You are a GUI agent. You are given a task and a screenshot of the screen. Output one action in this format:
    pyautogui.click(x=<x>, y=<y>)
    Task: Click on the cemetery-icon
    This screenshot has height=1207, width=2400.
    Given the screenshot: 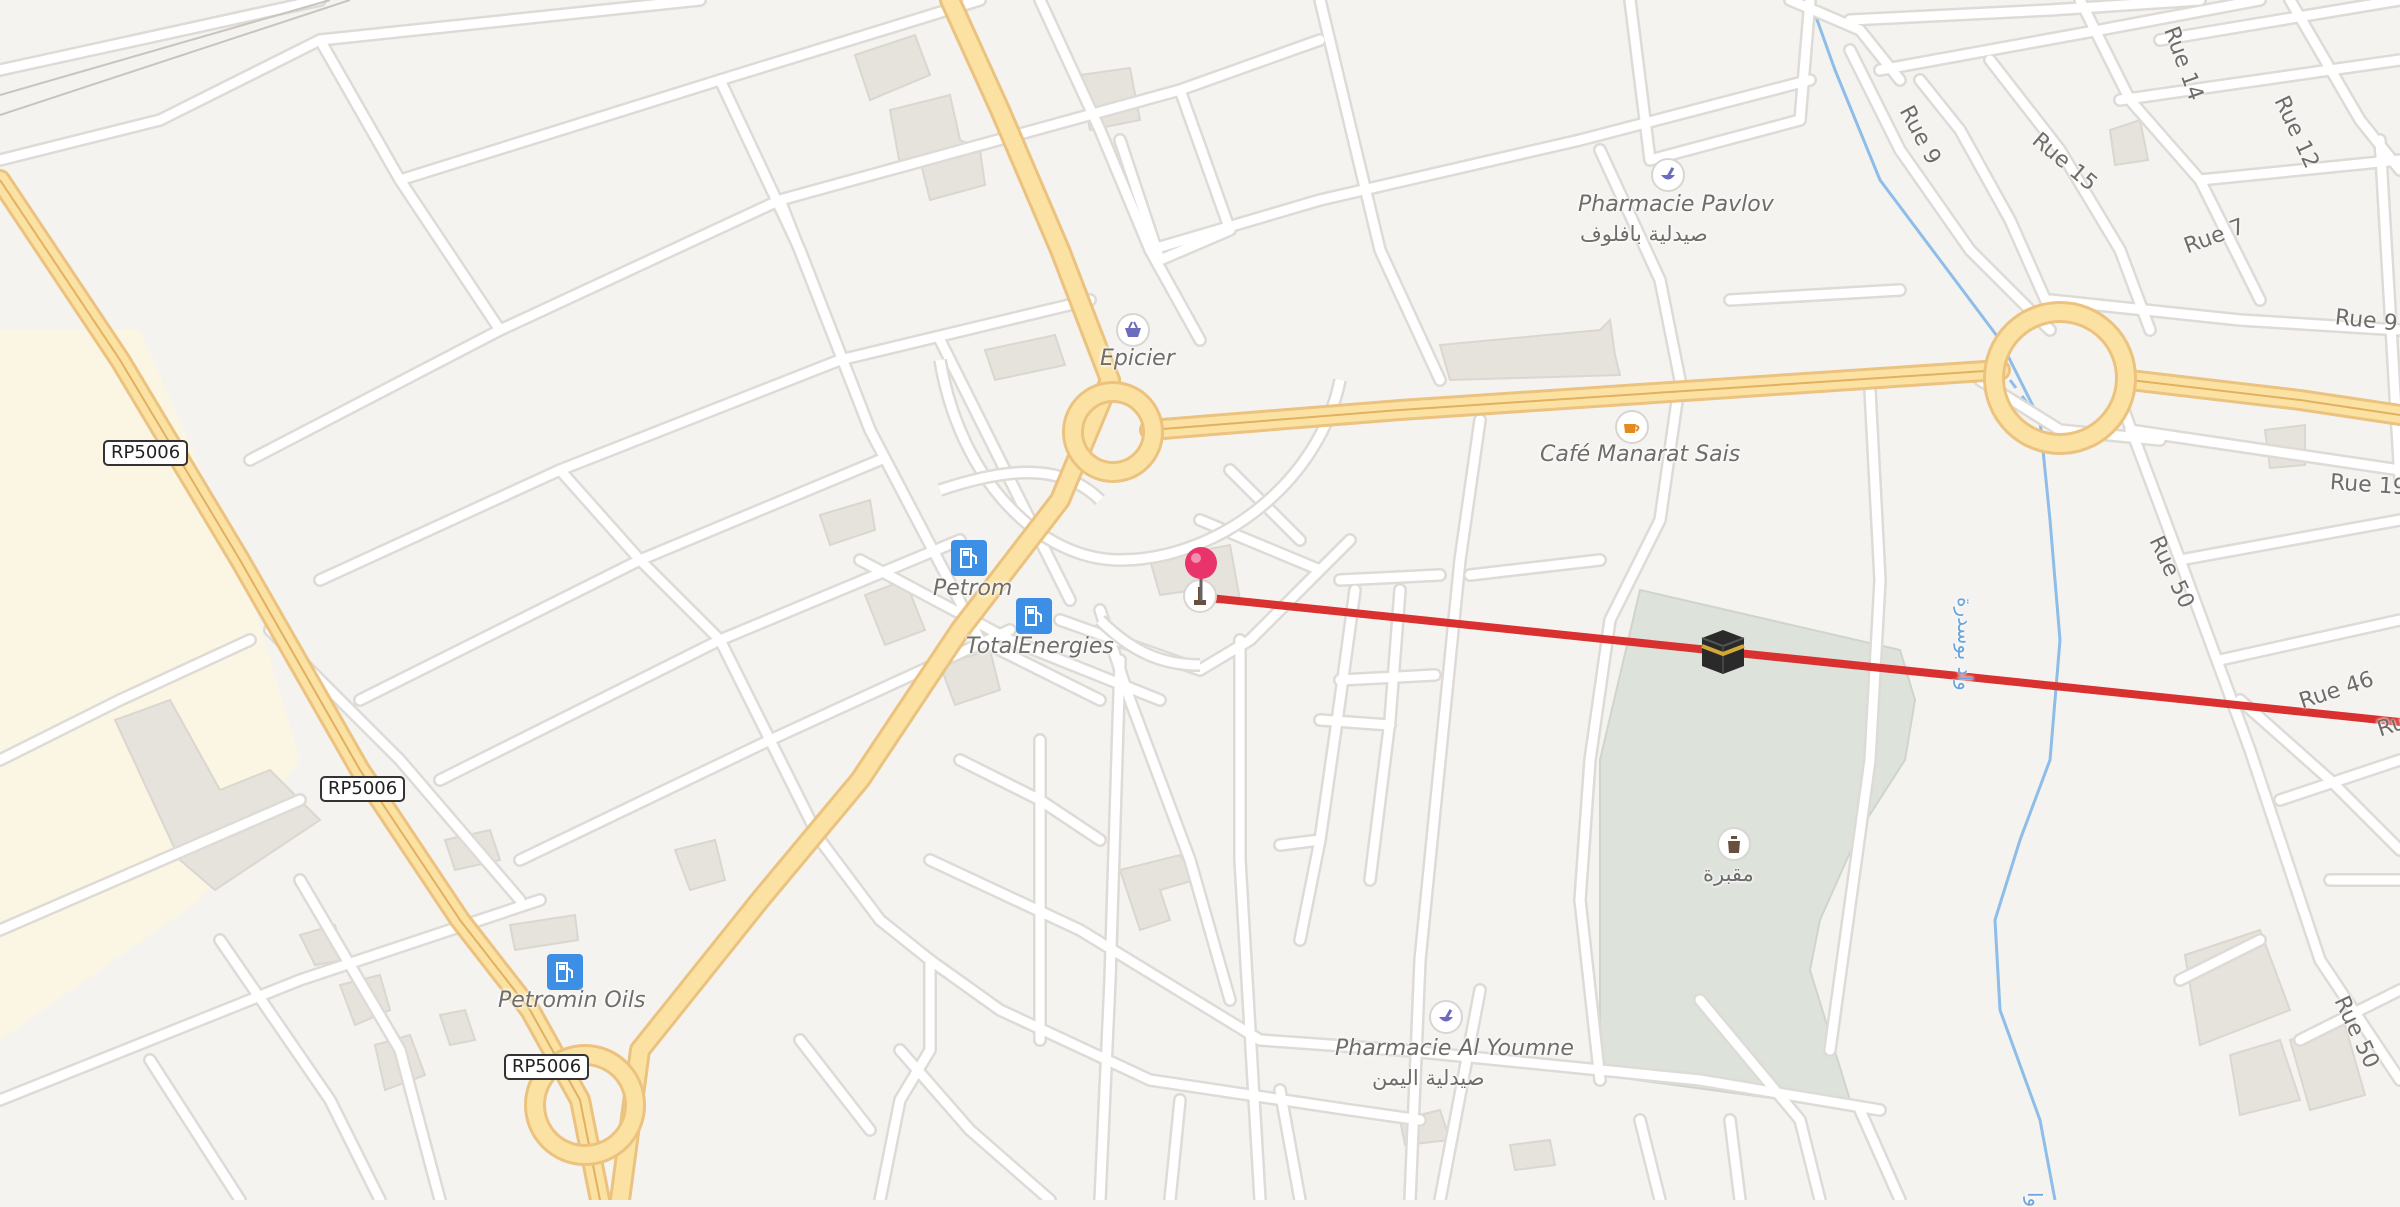 What is the action you would take?
    pyautogui.click(x=1734, y=844)
    